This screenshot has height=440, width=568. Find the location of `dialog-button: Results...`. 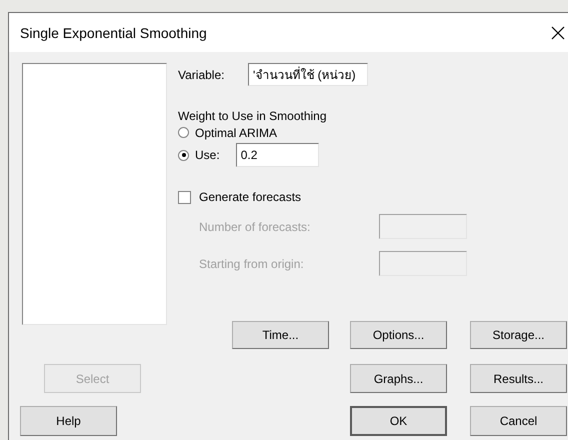

dialog-button: Results... is located at coordinates (518, 378).